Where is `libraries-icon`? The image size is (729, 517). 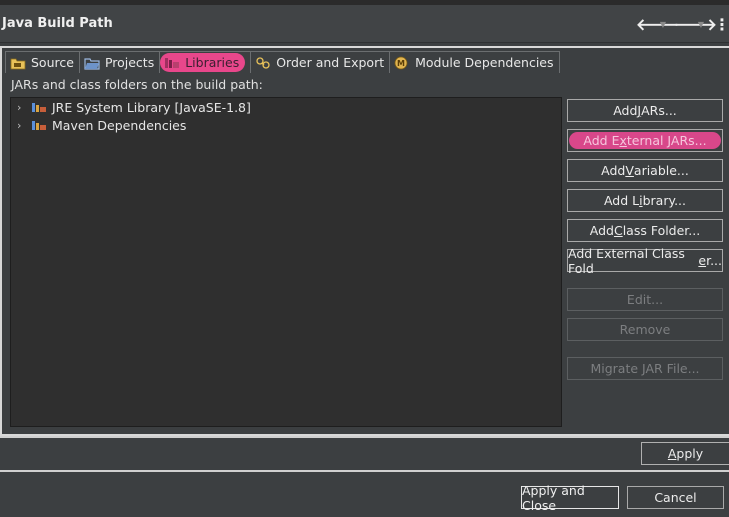 libraries-icon is located at coordinates (172, 63).